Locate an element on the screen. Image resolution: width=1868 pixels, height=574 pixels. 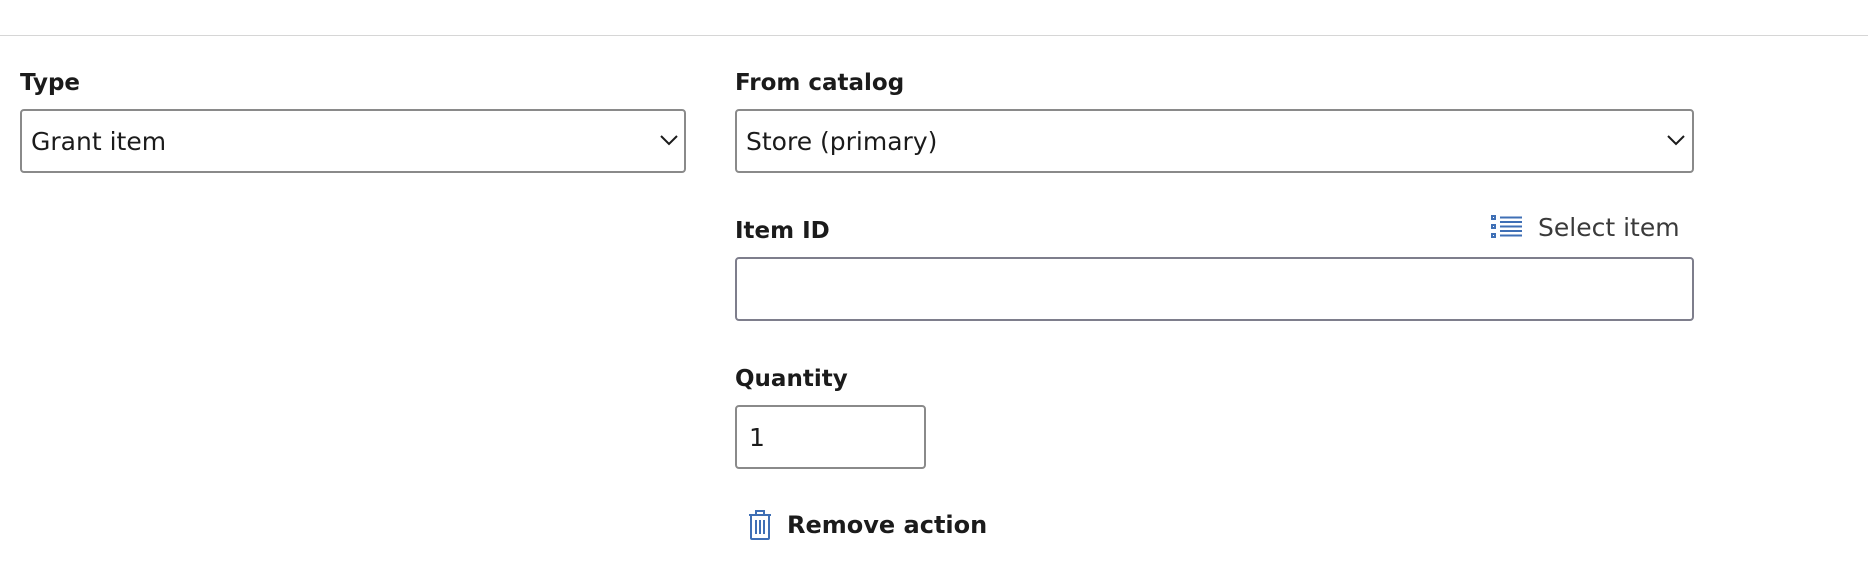
select-item-link: Select item is located at coordinates (1585, 227).